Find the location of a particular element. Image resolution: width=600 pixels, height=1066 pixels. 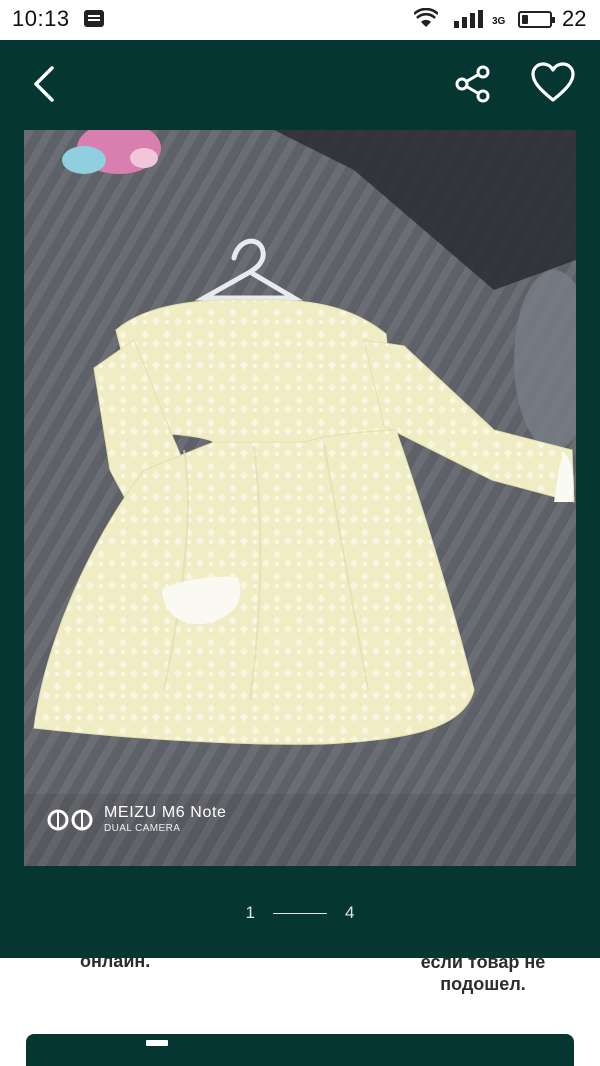

camera-watermark: MEIZU M6 Note DUAL CAMERA is located at coordinates (136, 820).